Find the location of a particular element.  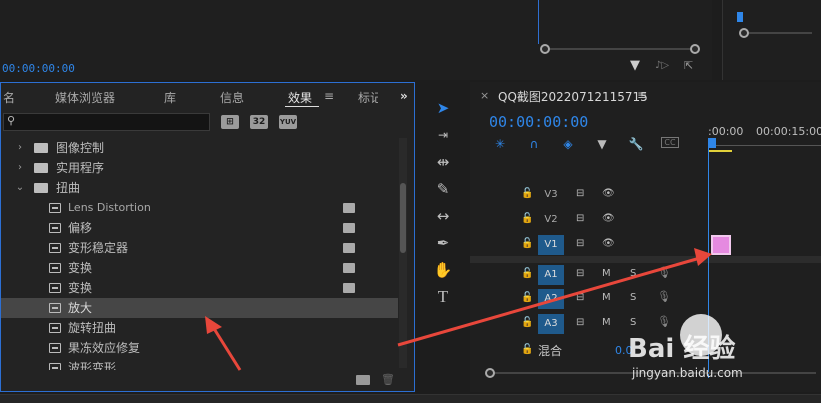

tab-info: 信息 is located at coordinates (232, 97).